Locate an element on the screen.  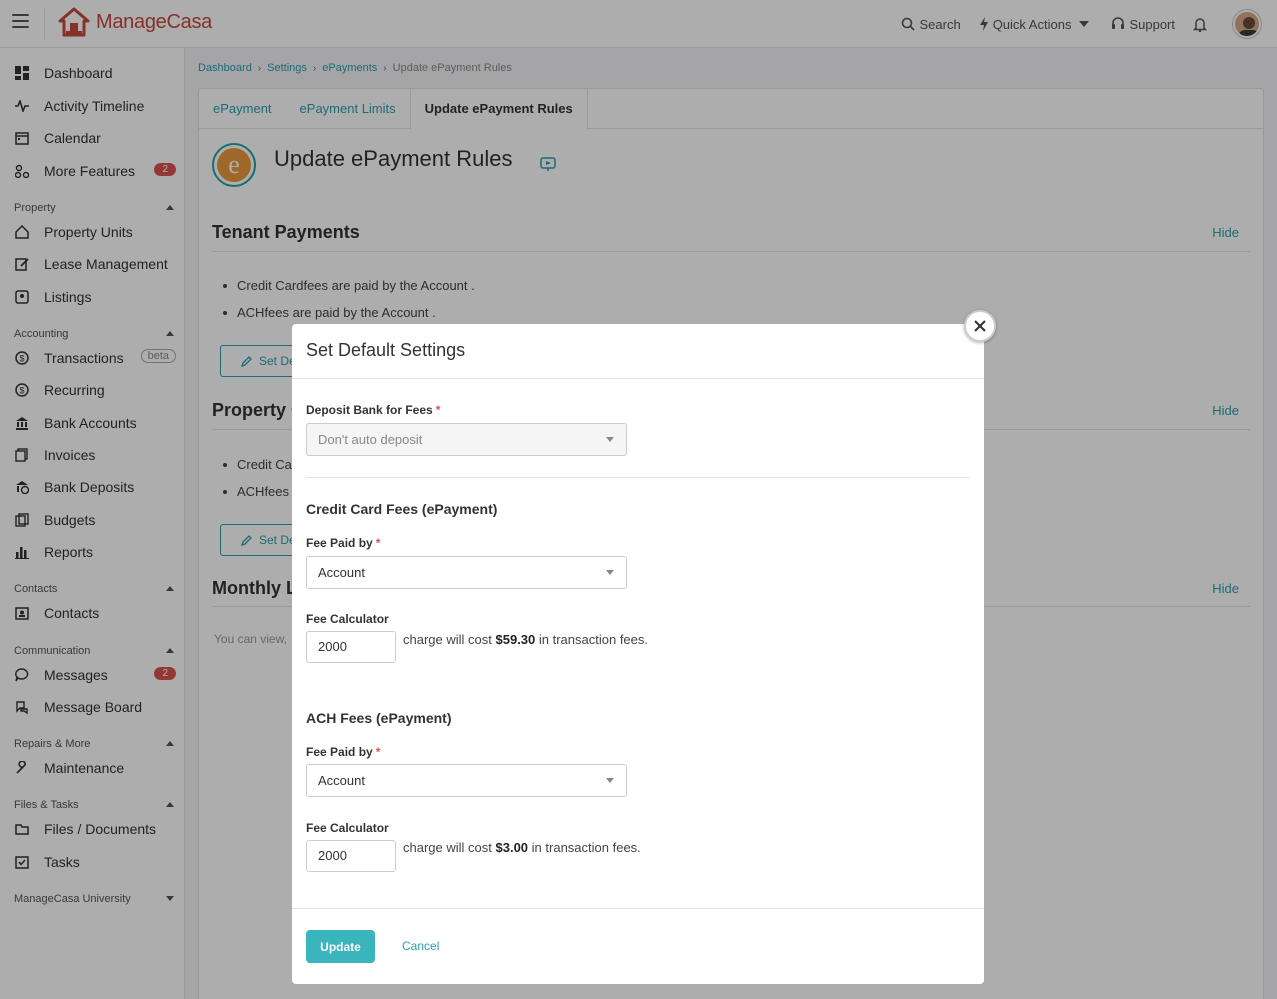
cc-fee-paid-label: Fee Paid by * is located at coordinates (343, 543).